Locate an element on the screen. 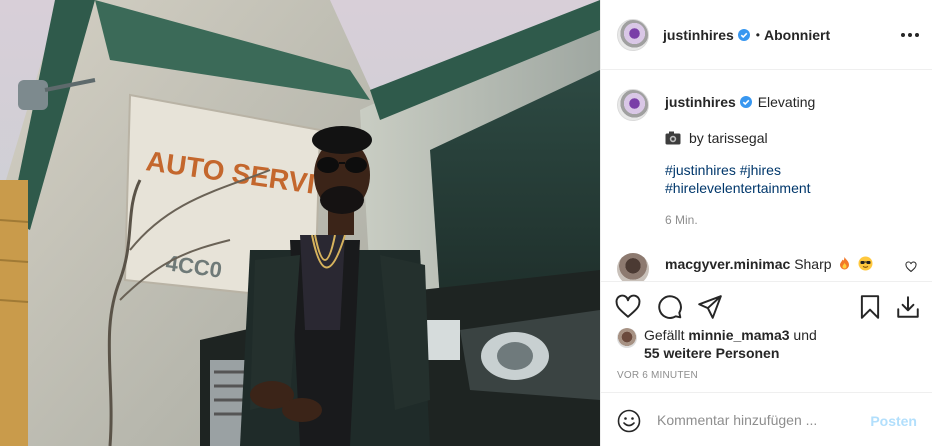  caption-credit-line: by tarissegal is located at coordinates (790, 138).